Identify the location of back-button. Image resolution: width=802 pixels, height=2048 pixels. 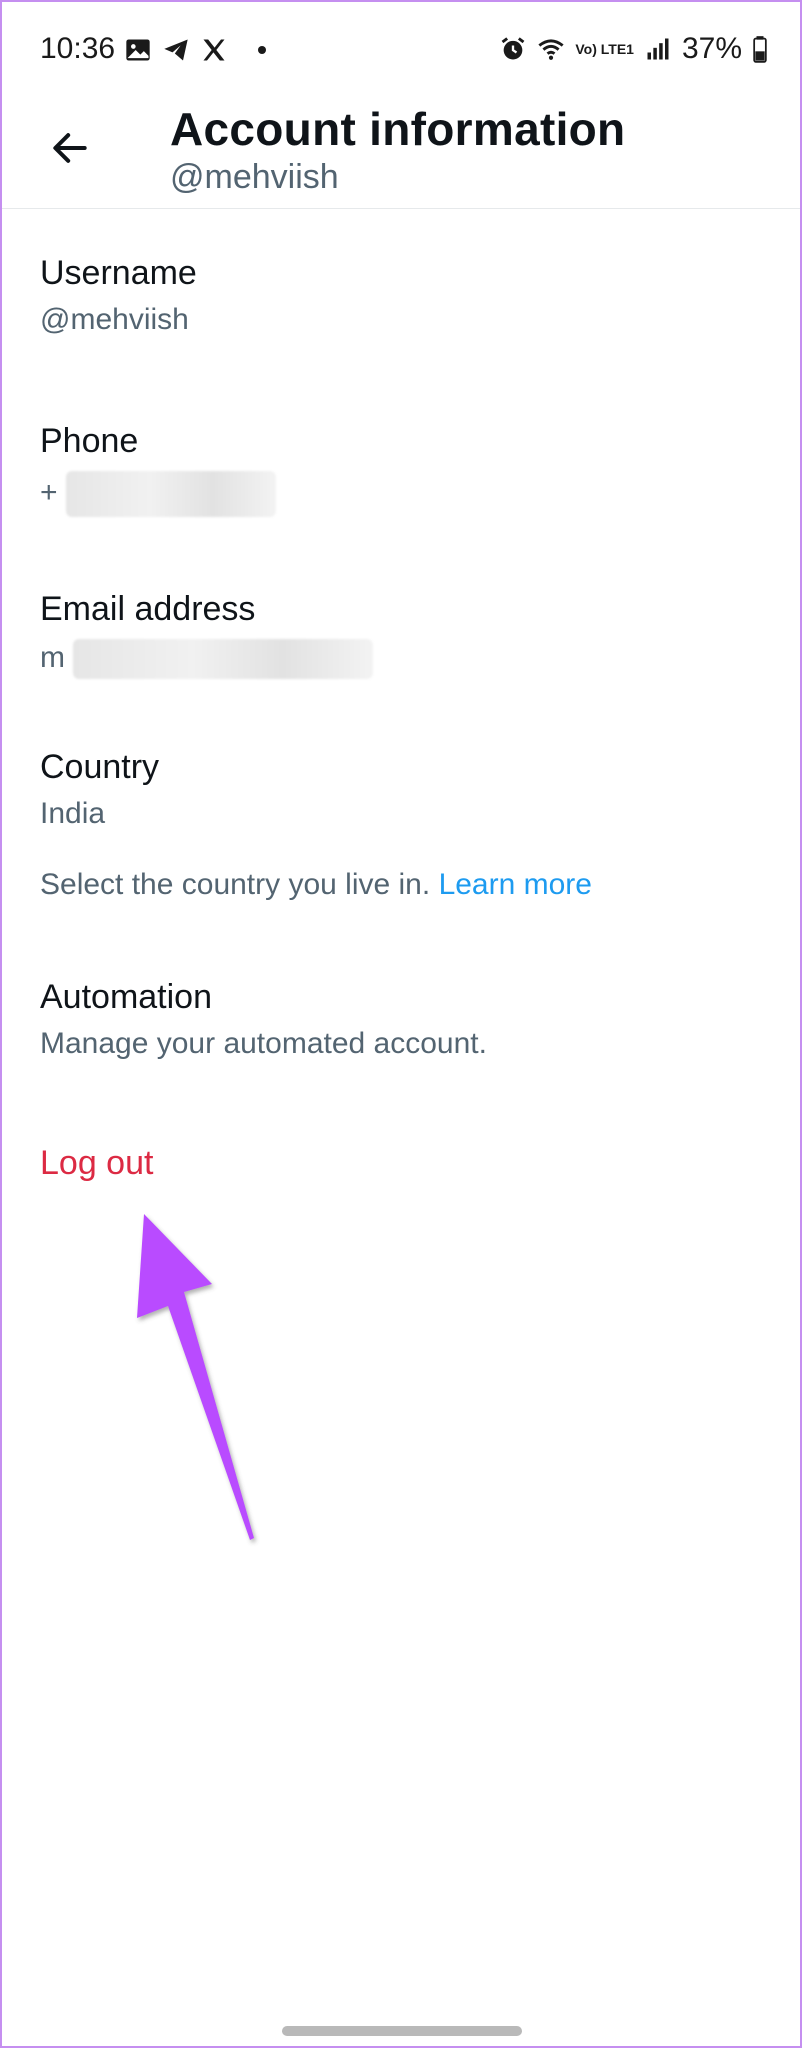
(70, 148).